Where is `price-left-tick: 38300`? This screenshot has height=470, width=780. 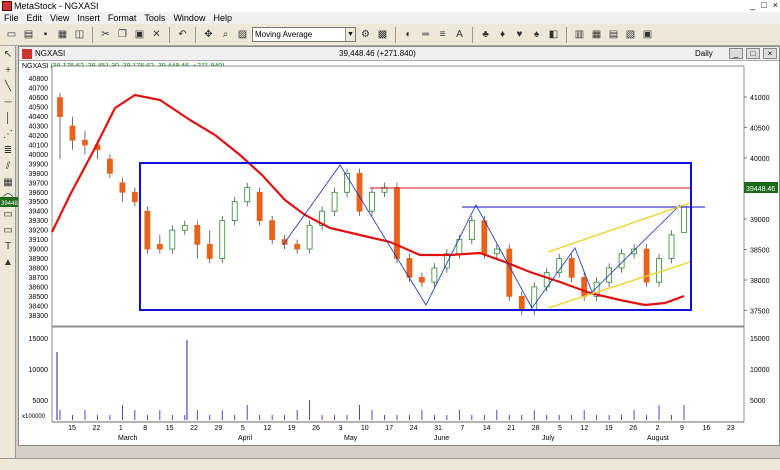 price-left-tick: 38300 is located at coordinates (39, 316).